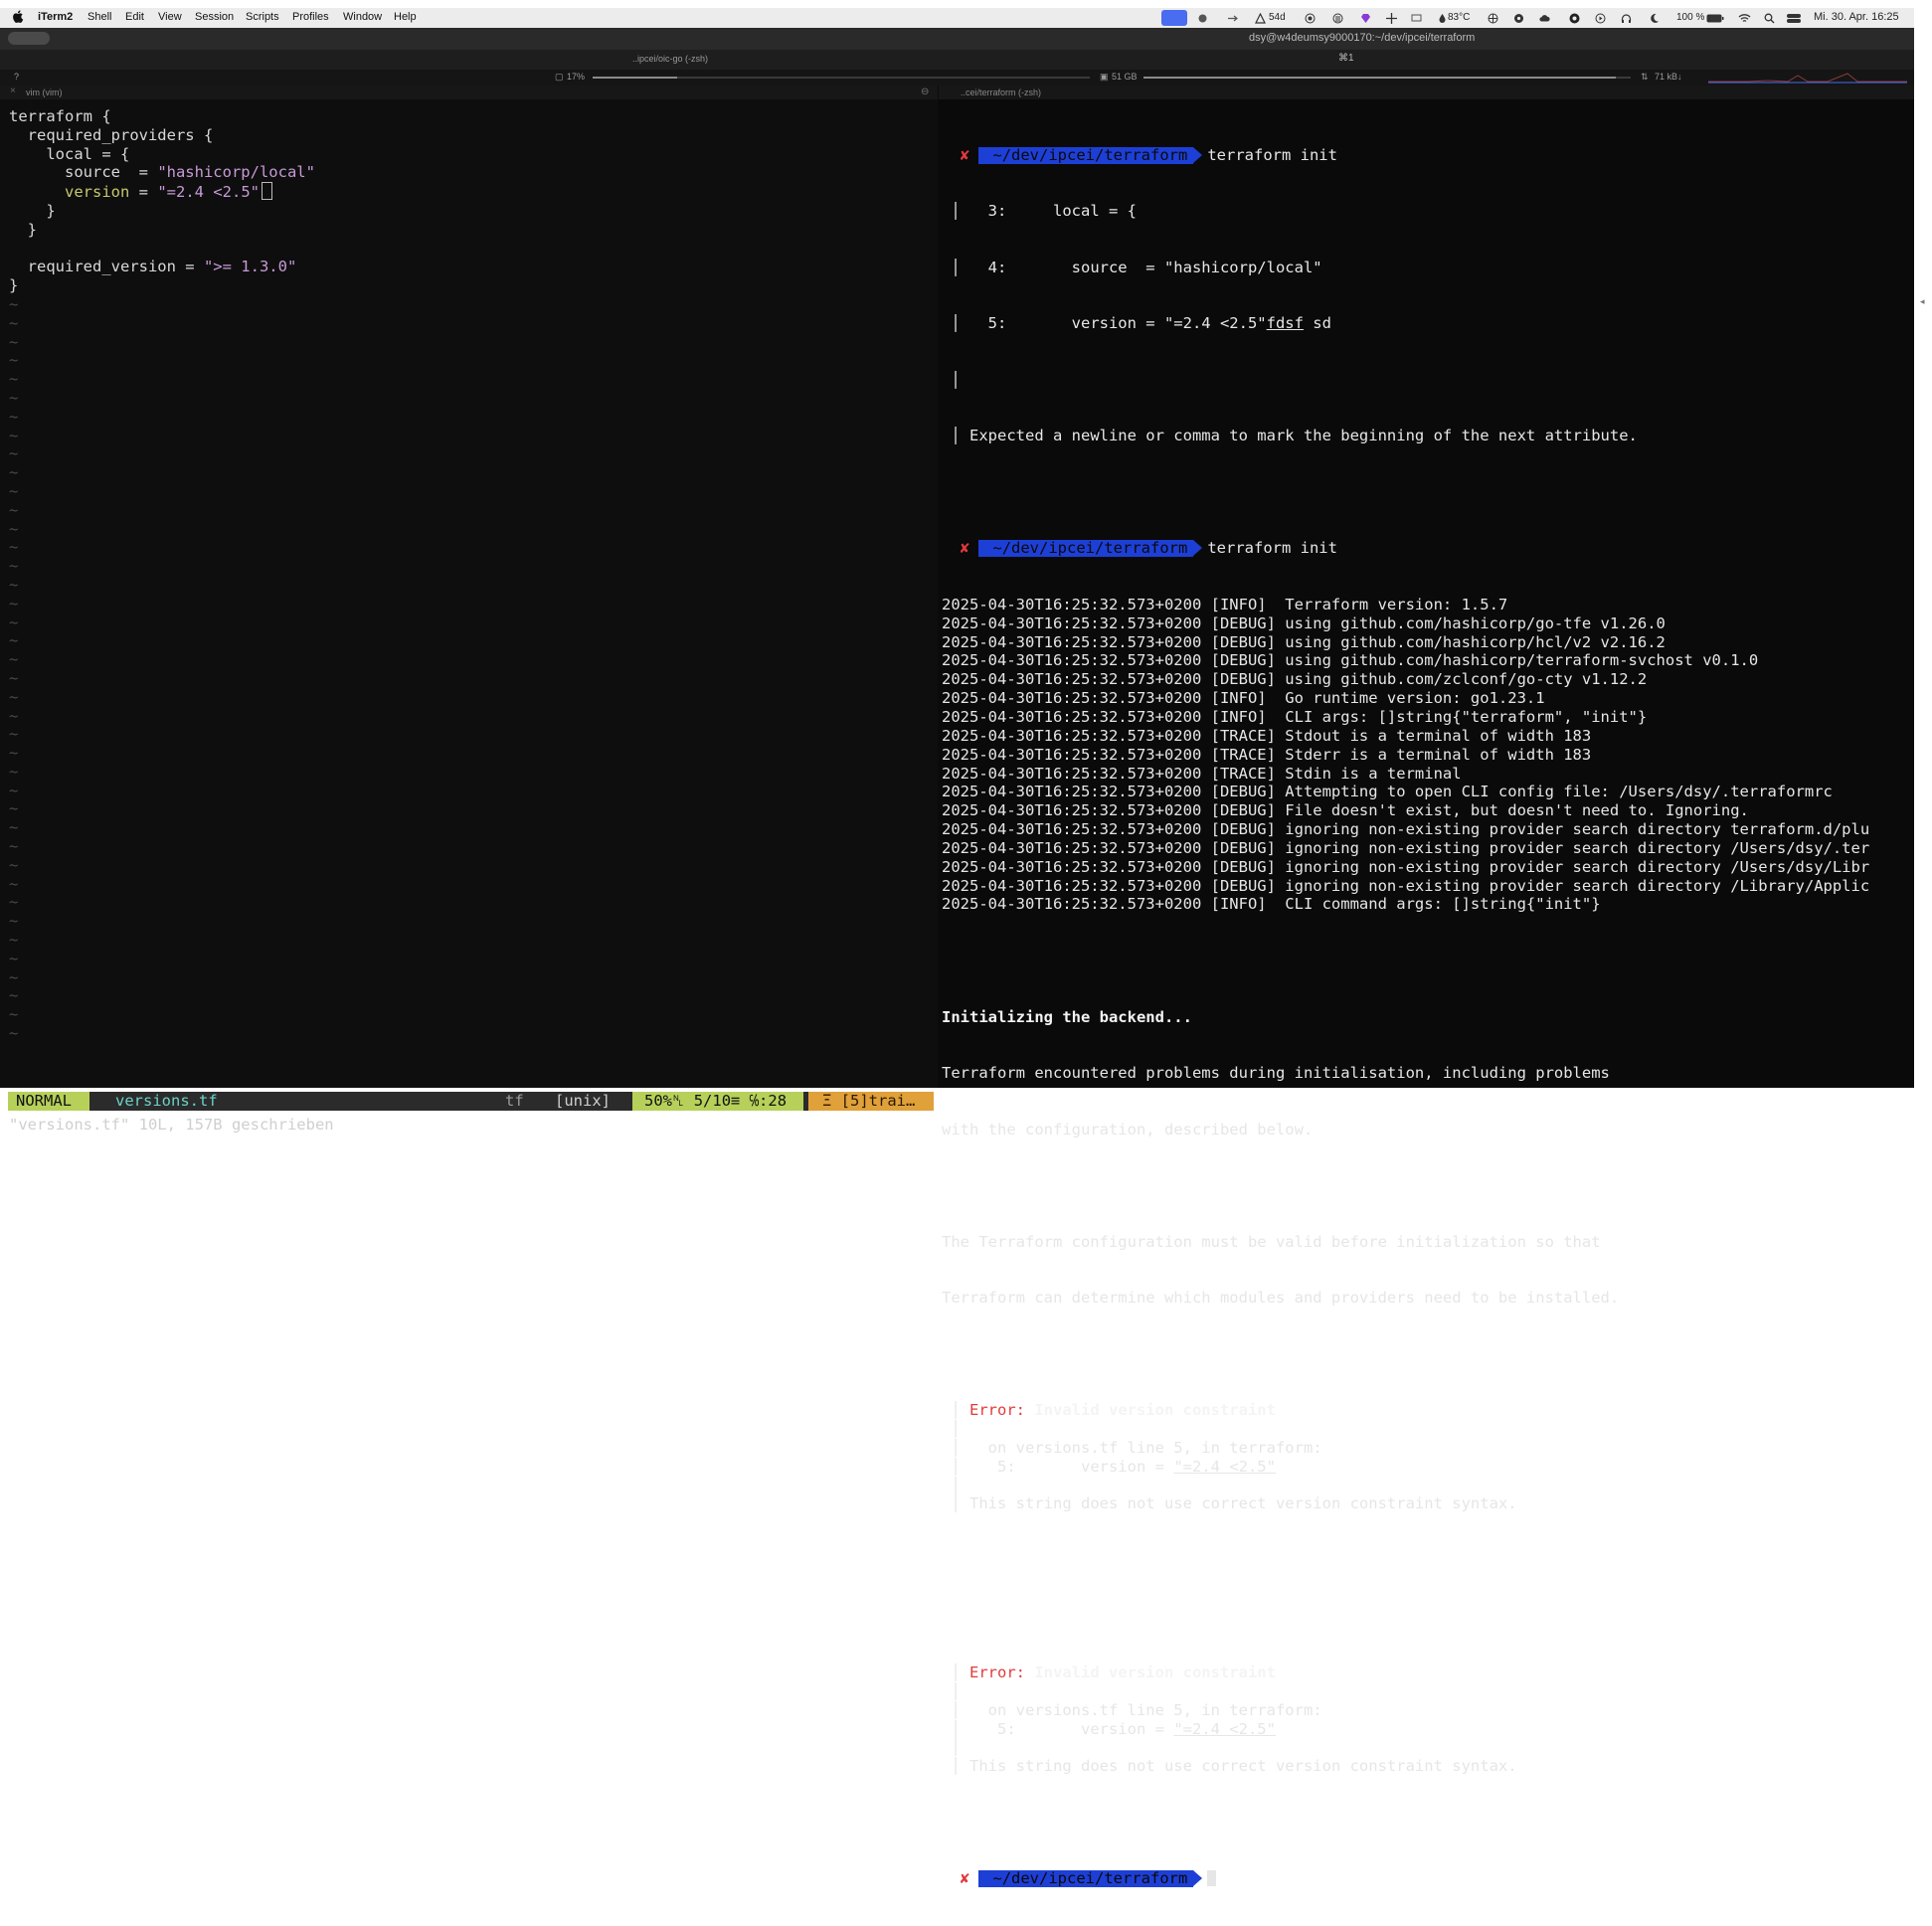 This screenshot has height=1926, width=1932. Describe the element at coordinates (56, 17) in the screenshot. I see `menu-app-name: iTerm2` at that location.